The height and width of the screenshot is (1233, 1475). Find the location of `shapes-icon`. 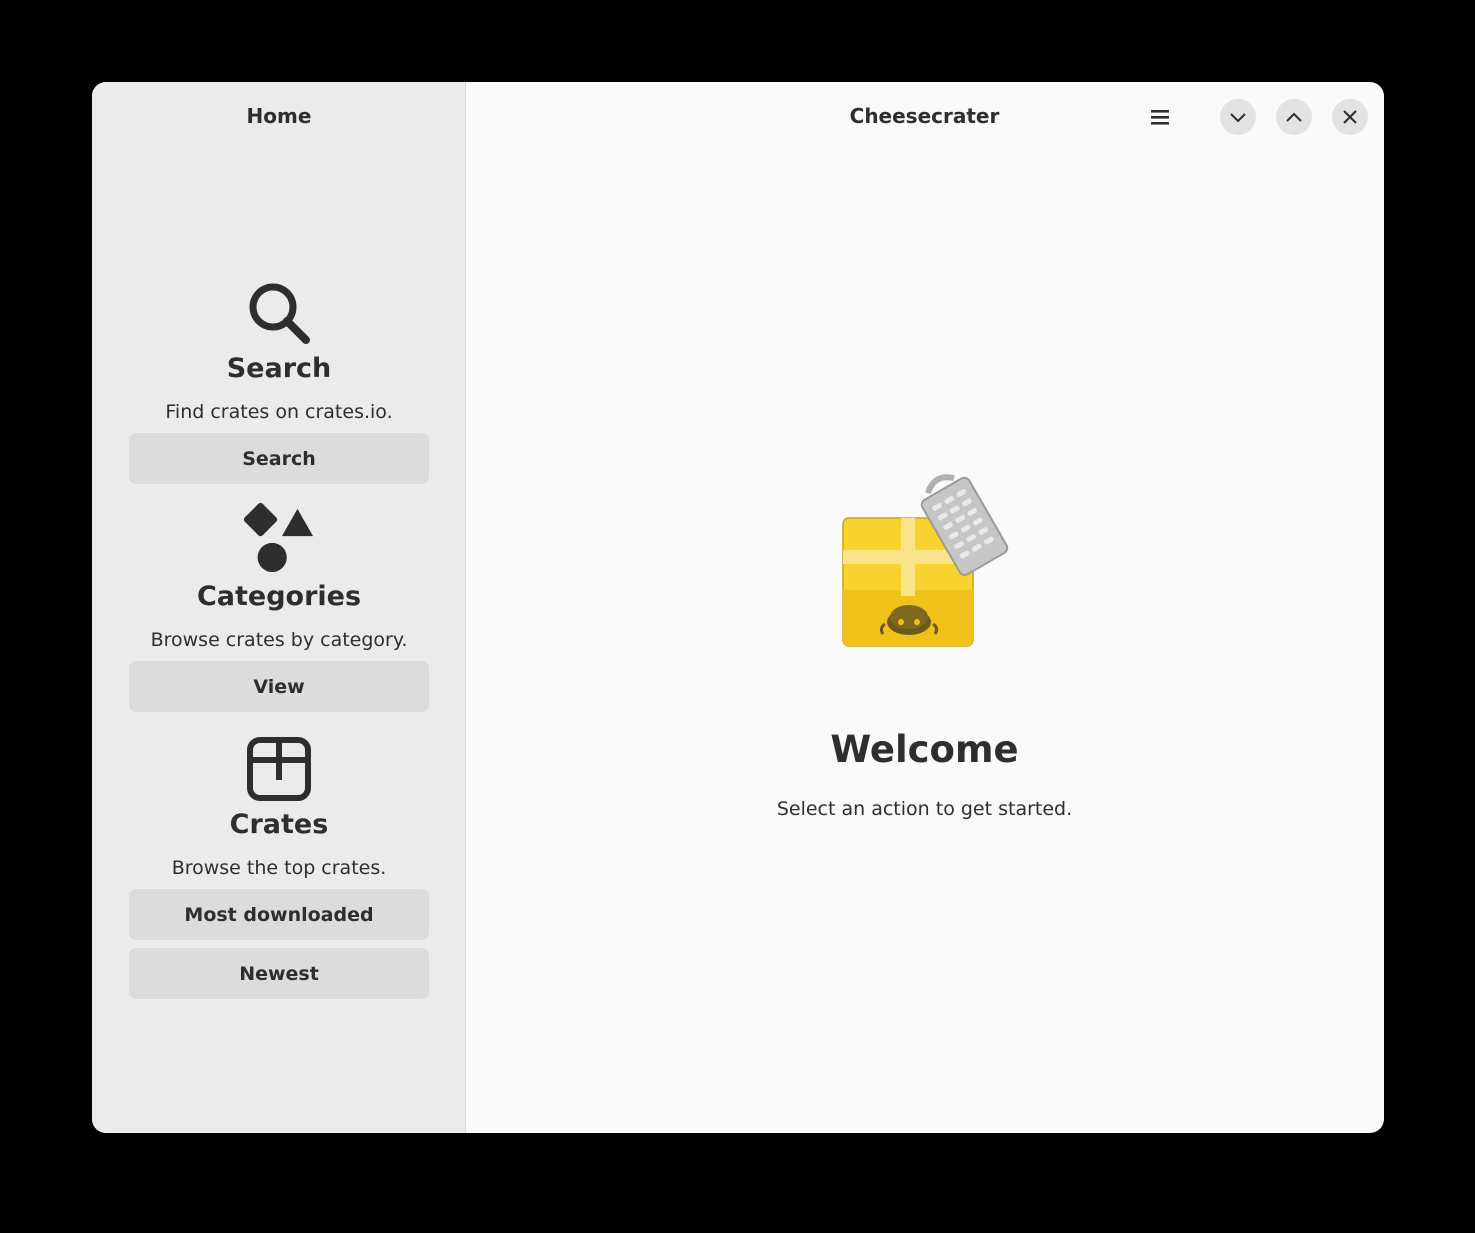

shapes-icon is located at coordinates (279, 539).